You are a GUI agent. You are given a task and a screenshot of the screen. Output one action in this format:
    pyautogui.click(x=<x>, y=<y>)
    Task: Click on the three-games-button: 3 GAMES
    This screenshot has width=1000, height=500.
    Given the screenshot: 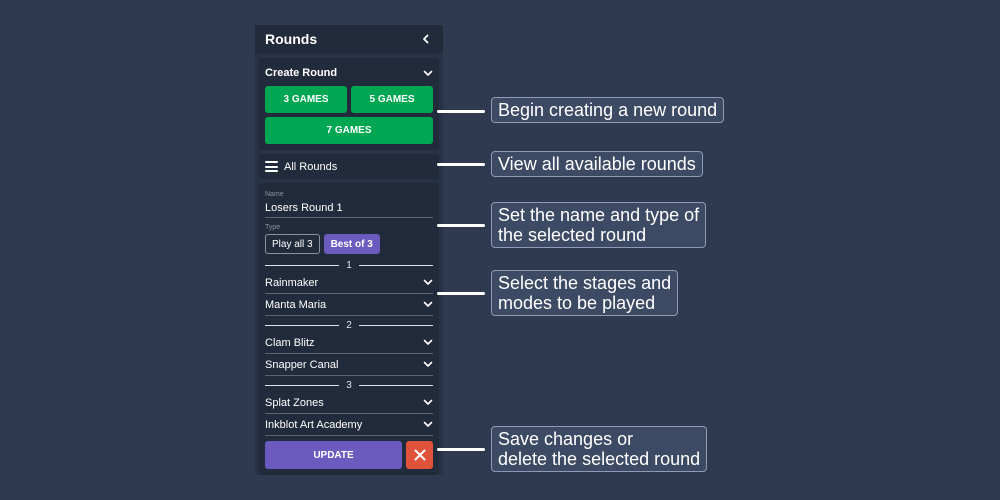 What is the action you would take?
    pyautogui.click(x=306, y=99)
    